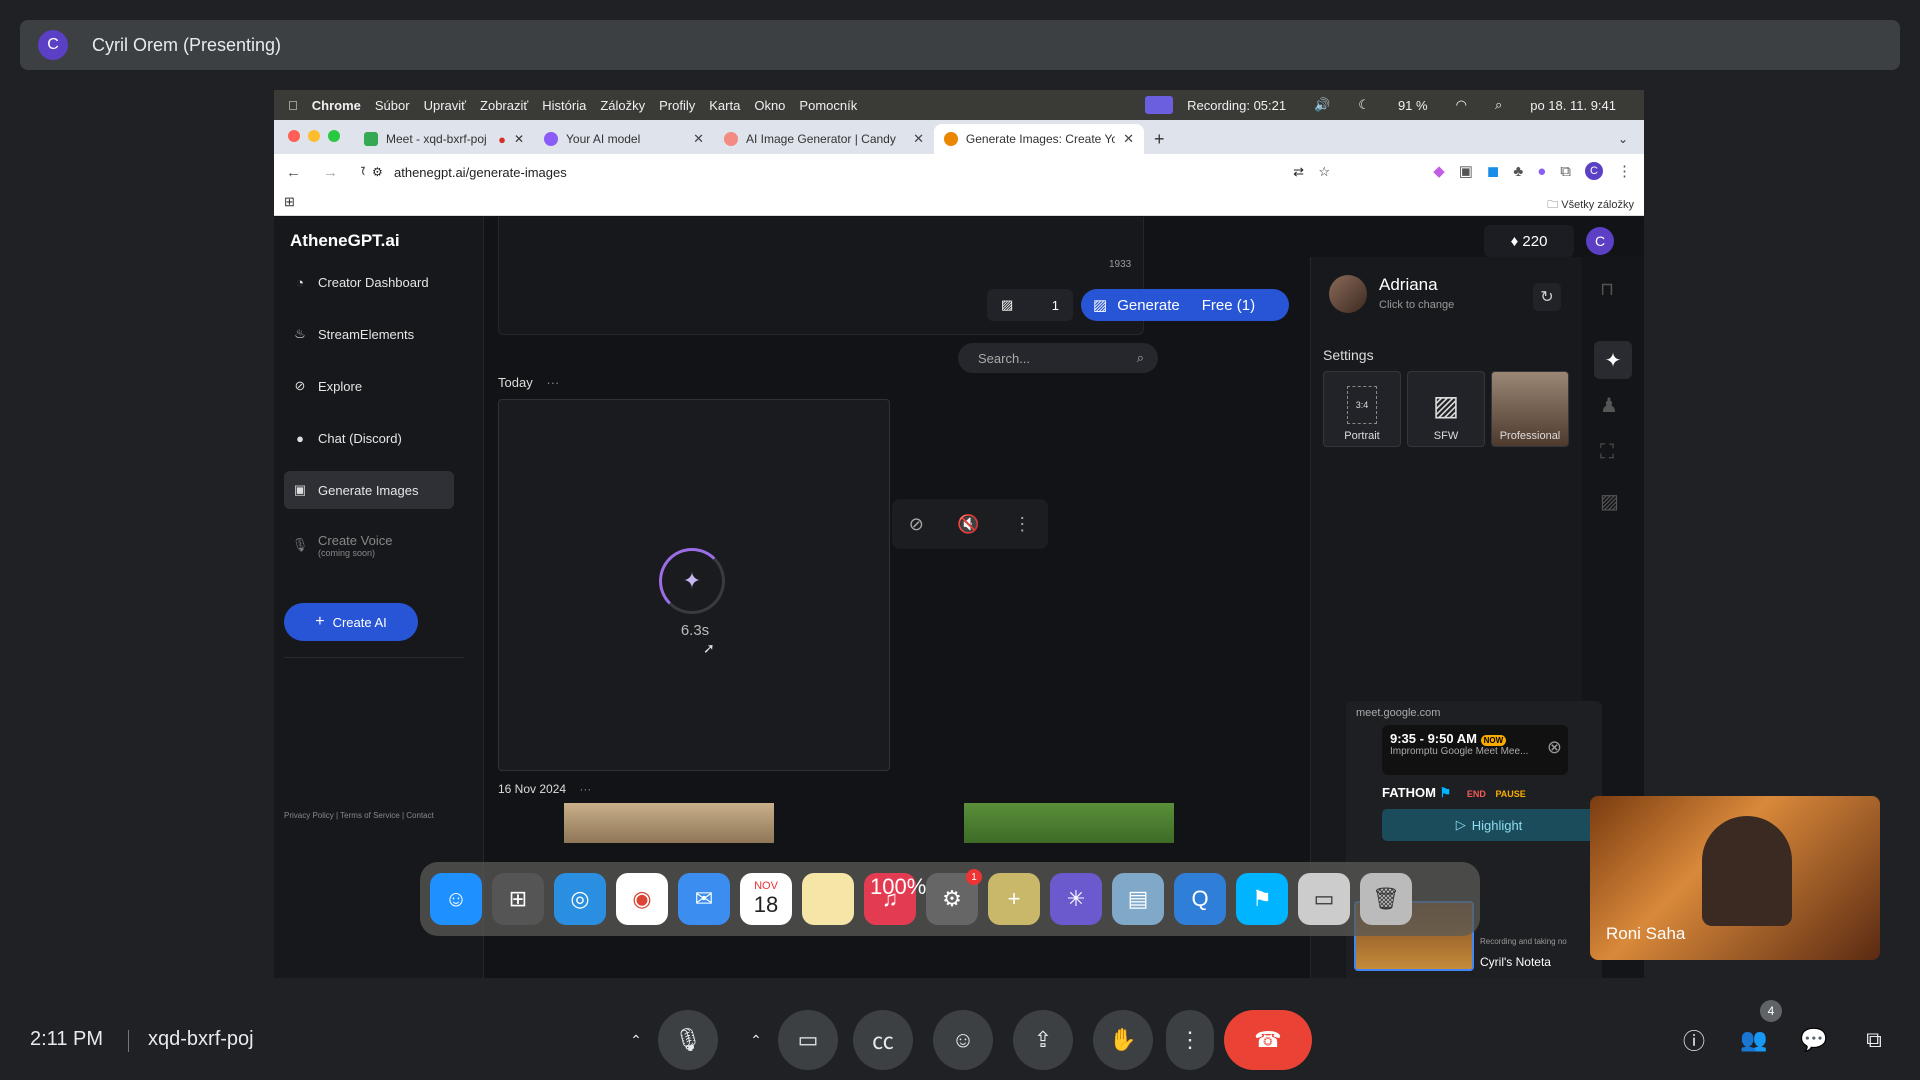  Describe the element at coordinates (456, 899) in the screenshot. I see `finder-icon: ☺` at that location.